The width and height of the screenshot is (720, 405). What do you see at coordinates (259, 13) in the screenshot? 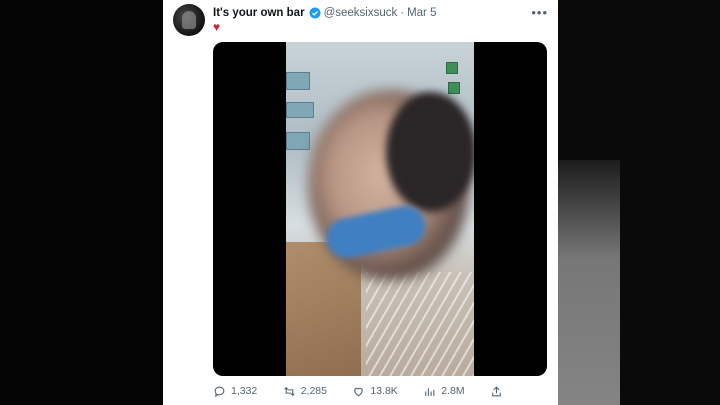
I see `display-name: It's your own bar` at bounding box center [259, 13].